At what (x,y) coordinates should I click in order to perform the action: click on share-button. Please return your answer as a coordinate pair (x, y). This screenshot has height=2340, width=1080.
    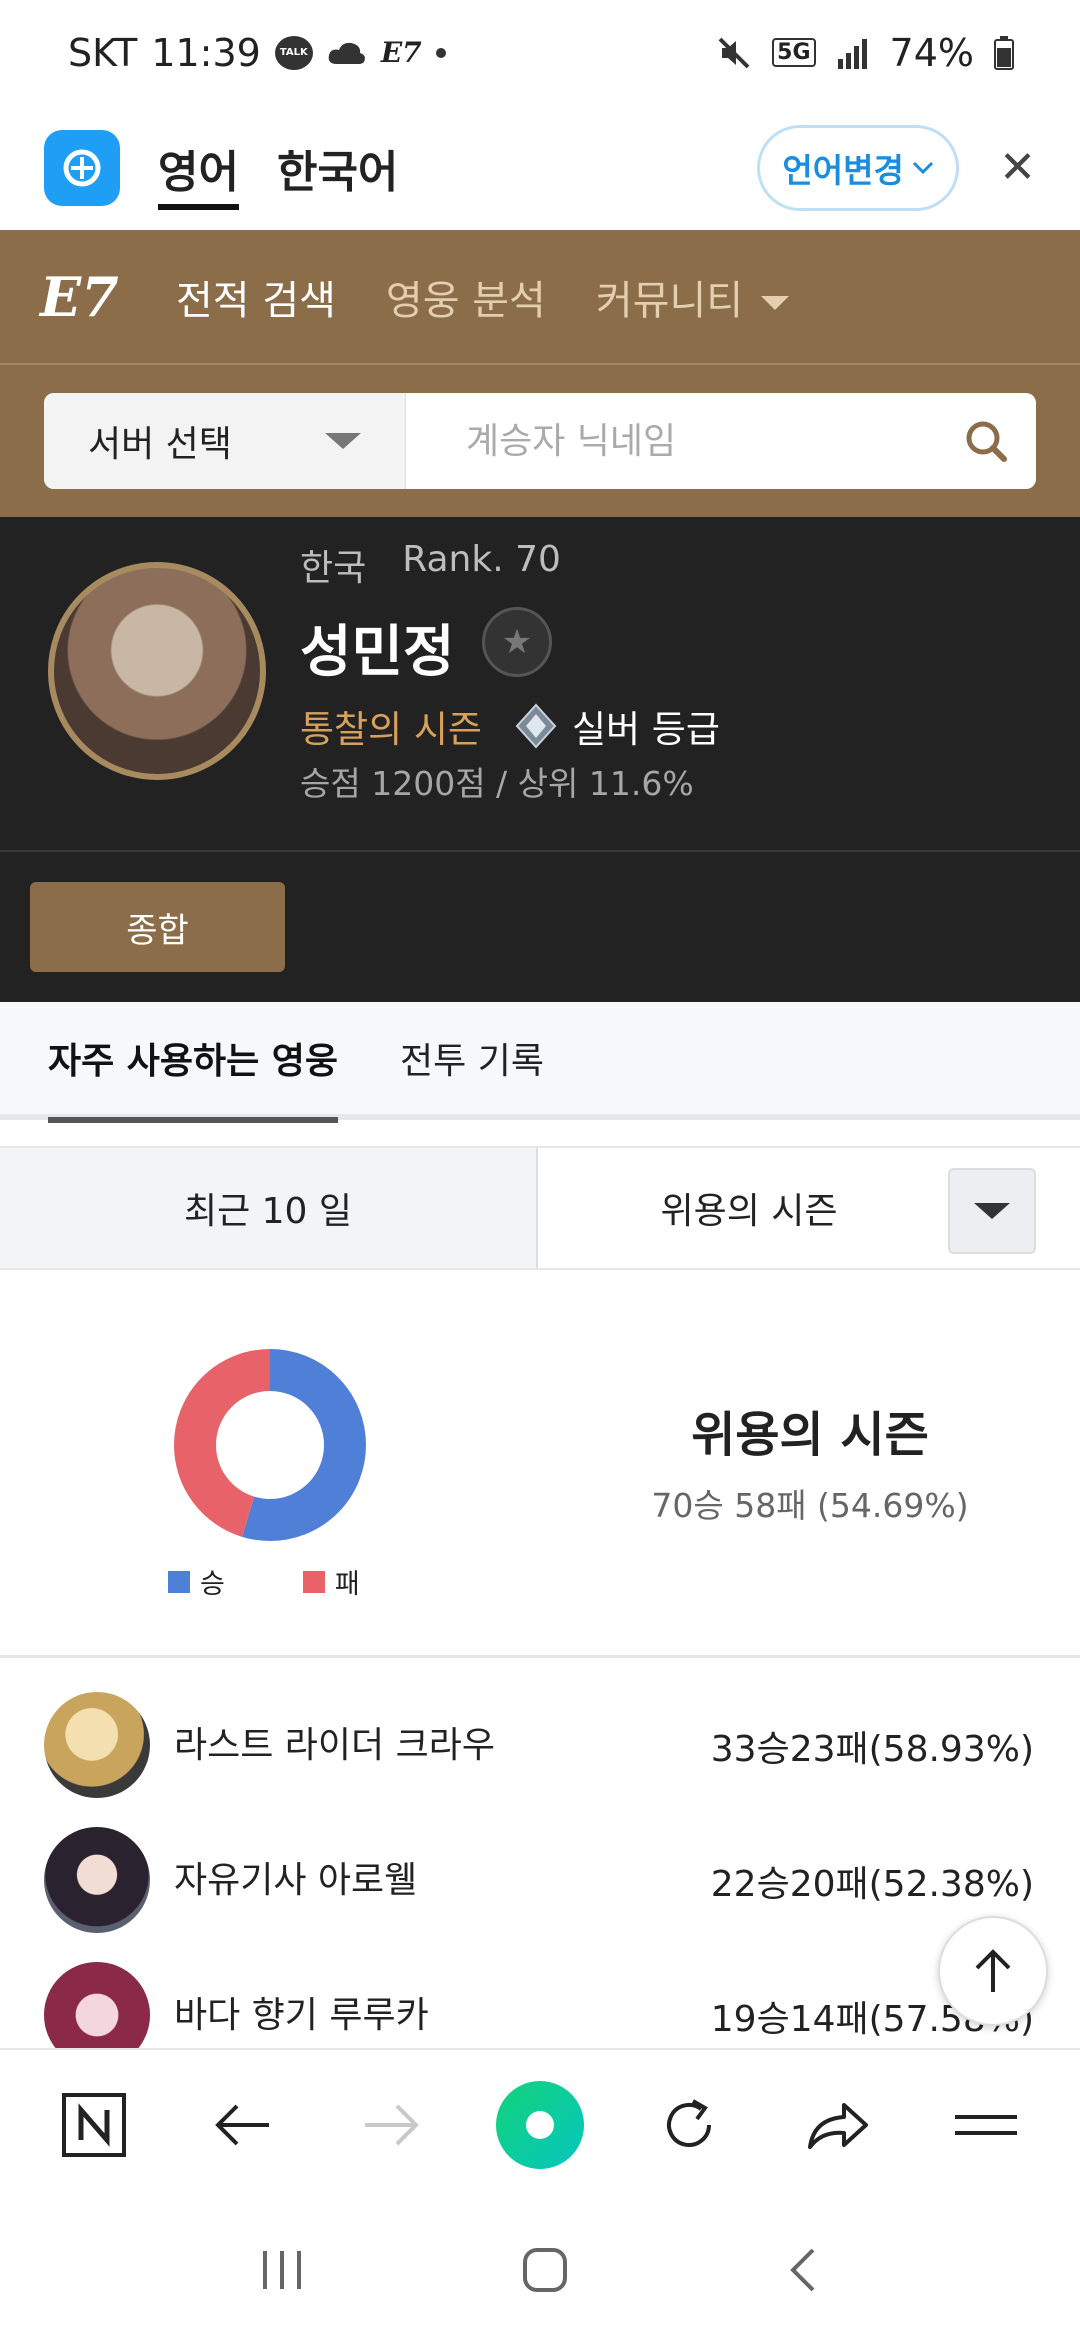
    Looking at the image, I should click on (837, 2125).